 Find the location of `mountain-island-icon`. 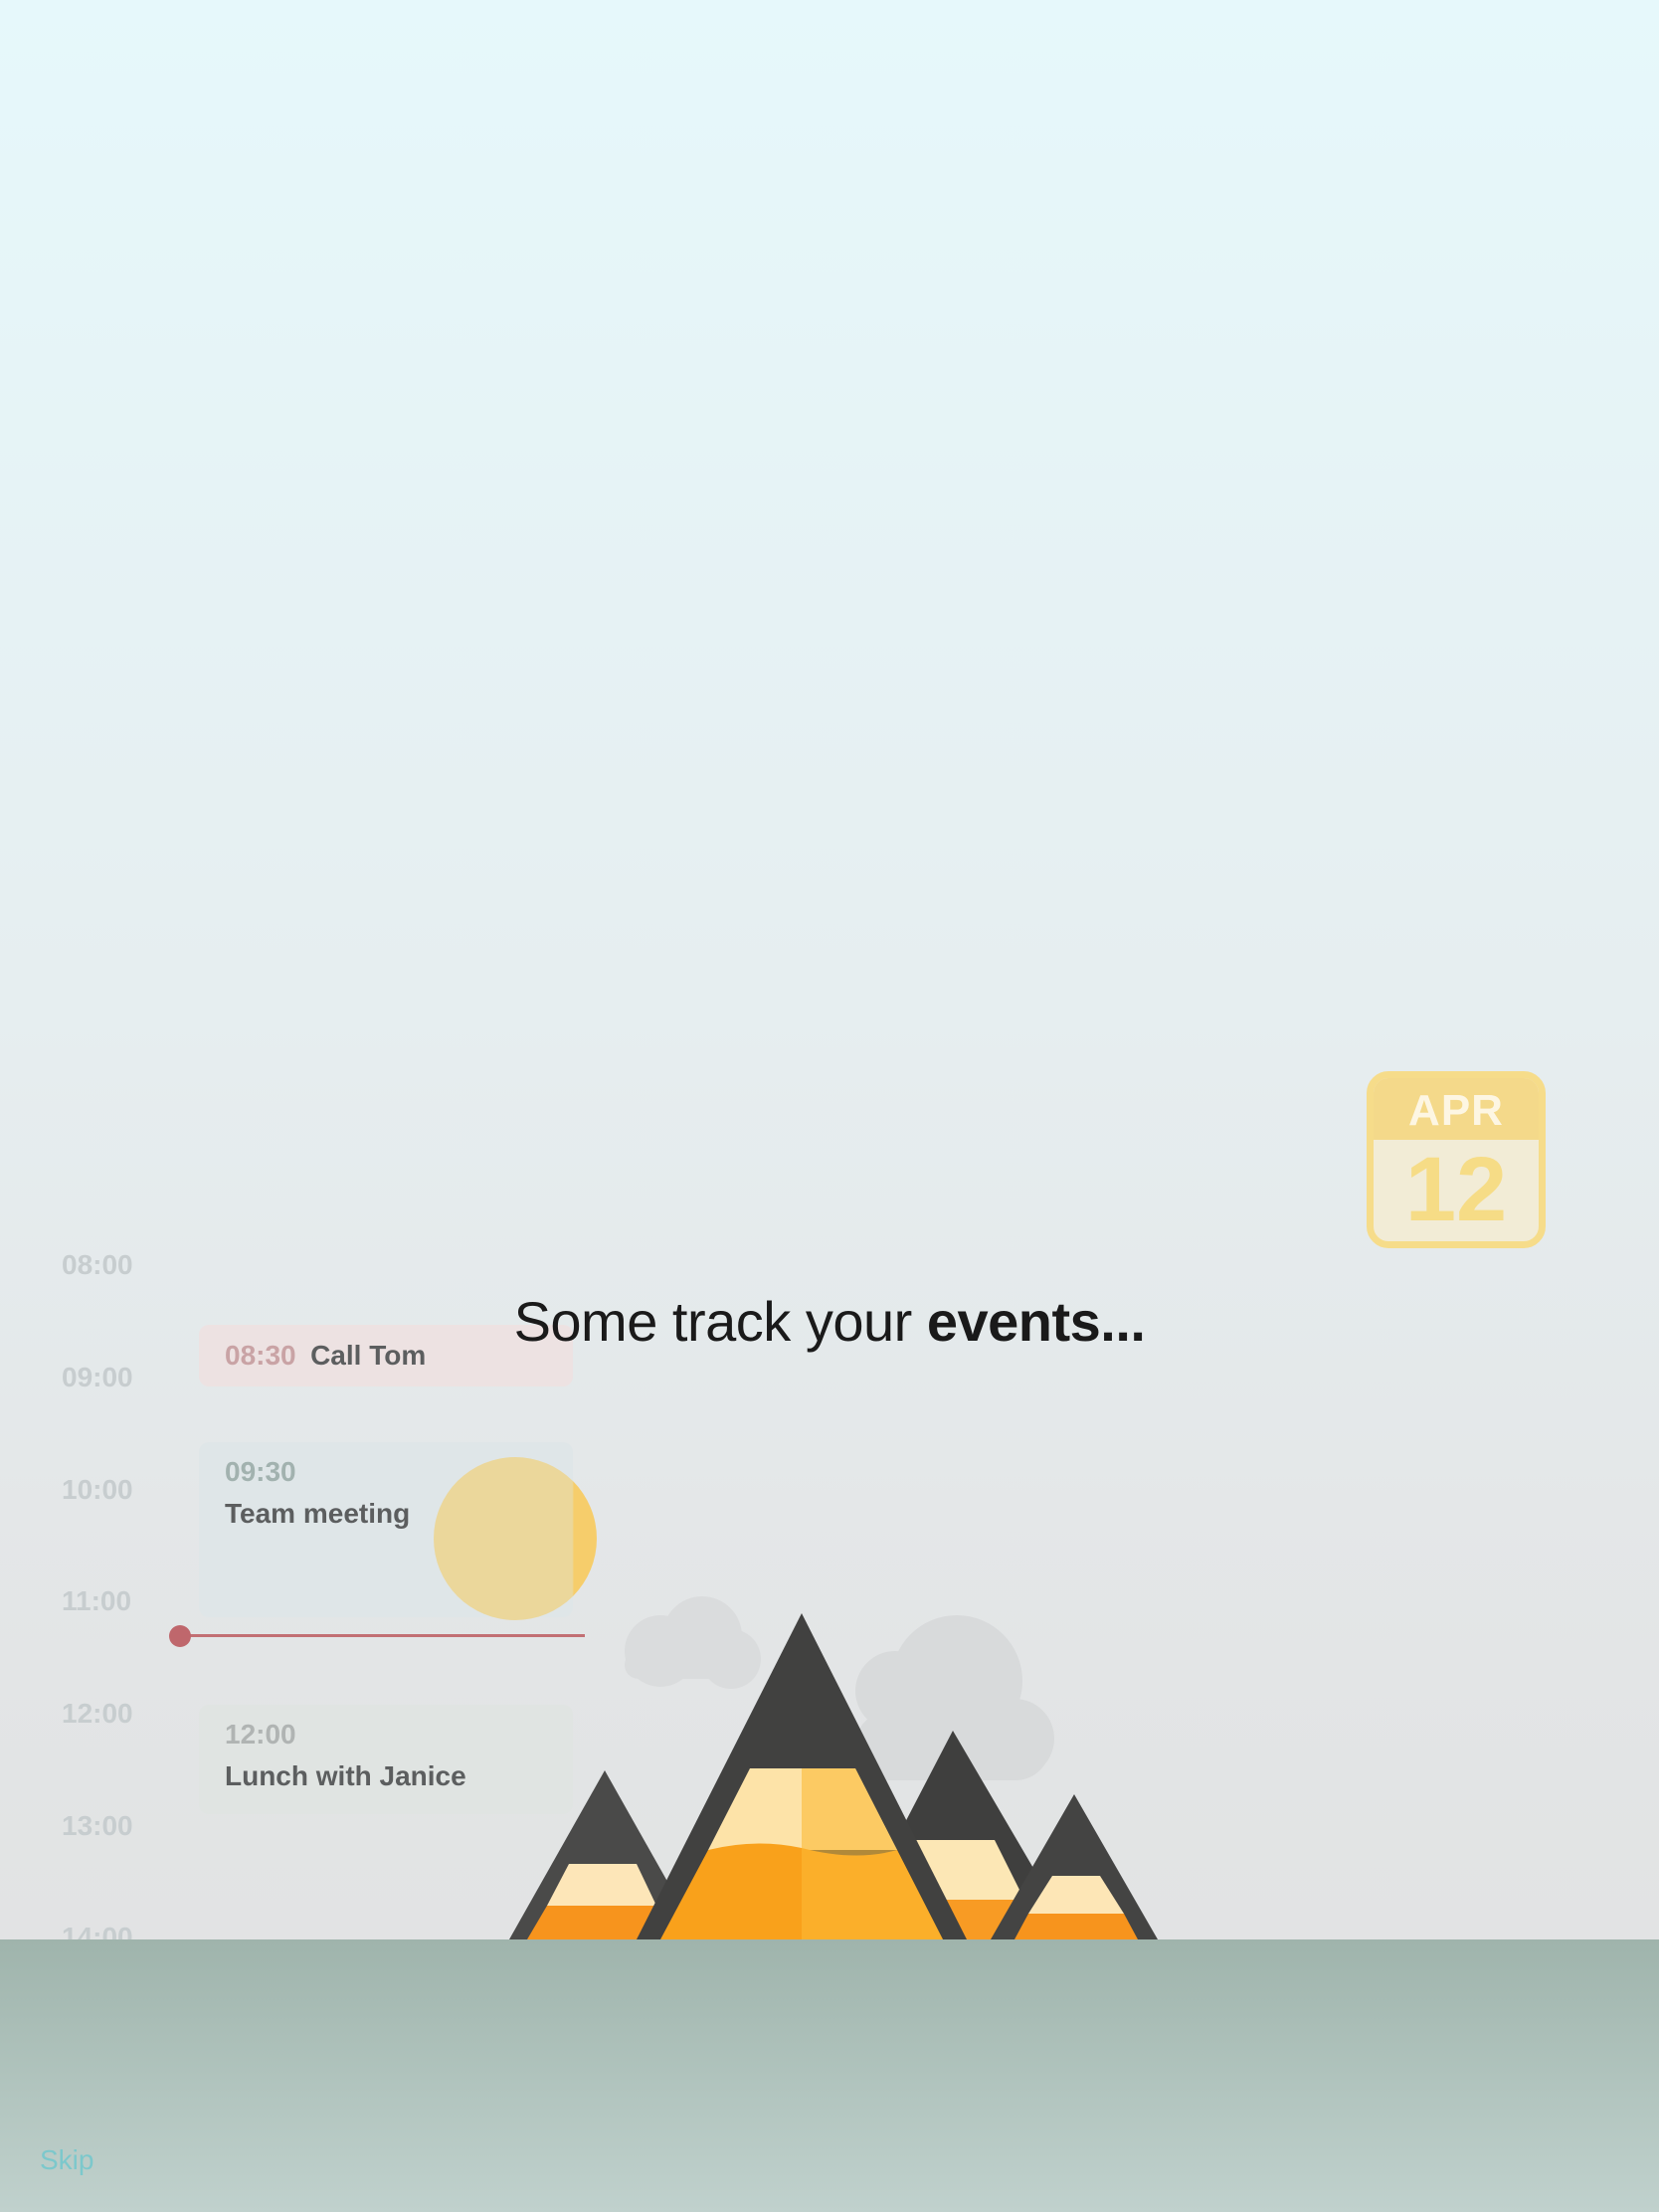

mountain-island-icon is located at coordinates (833, 1784).